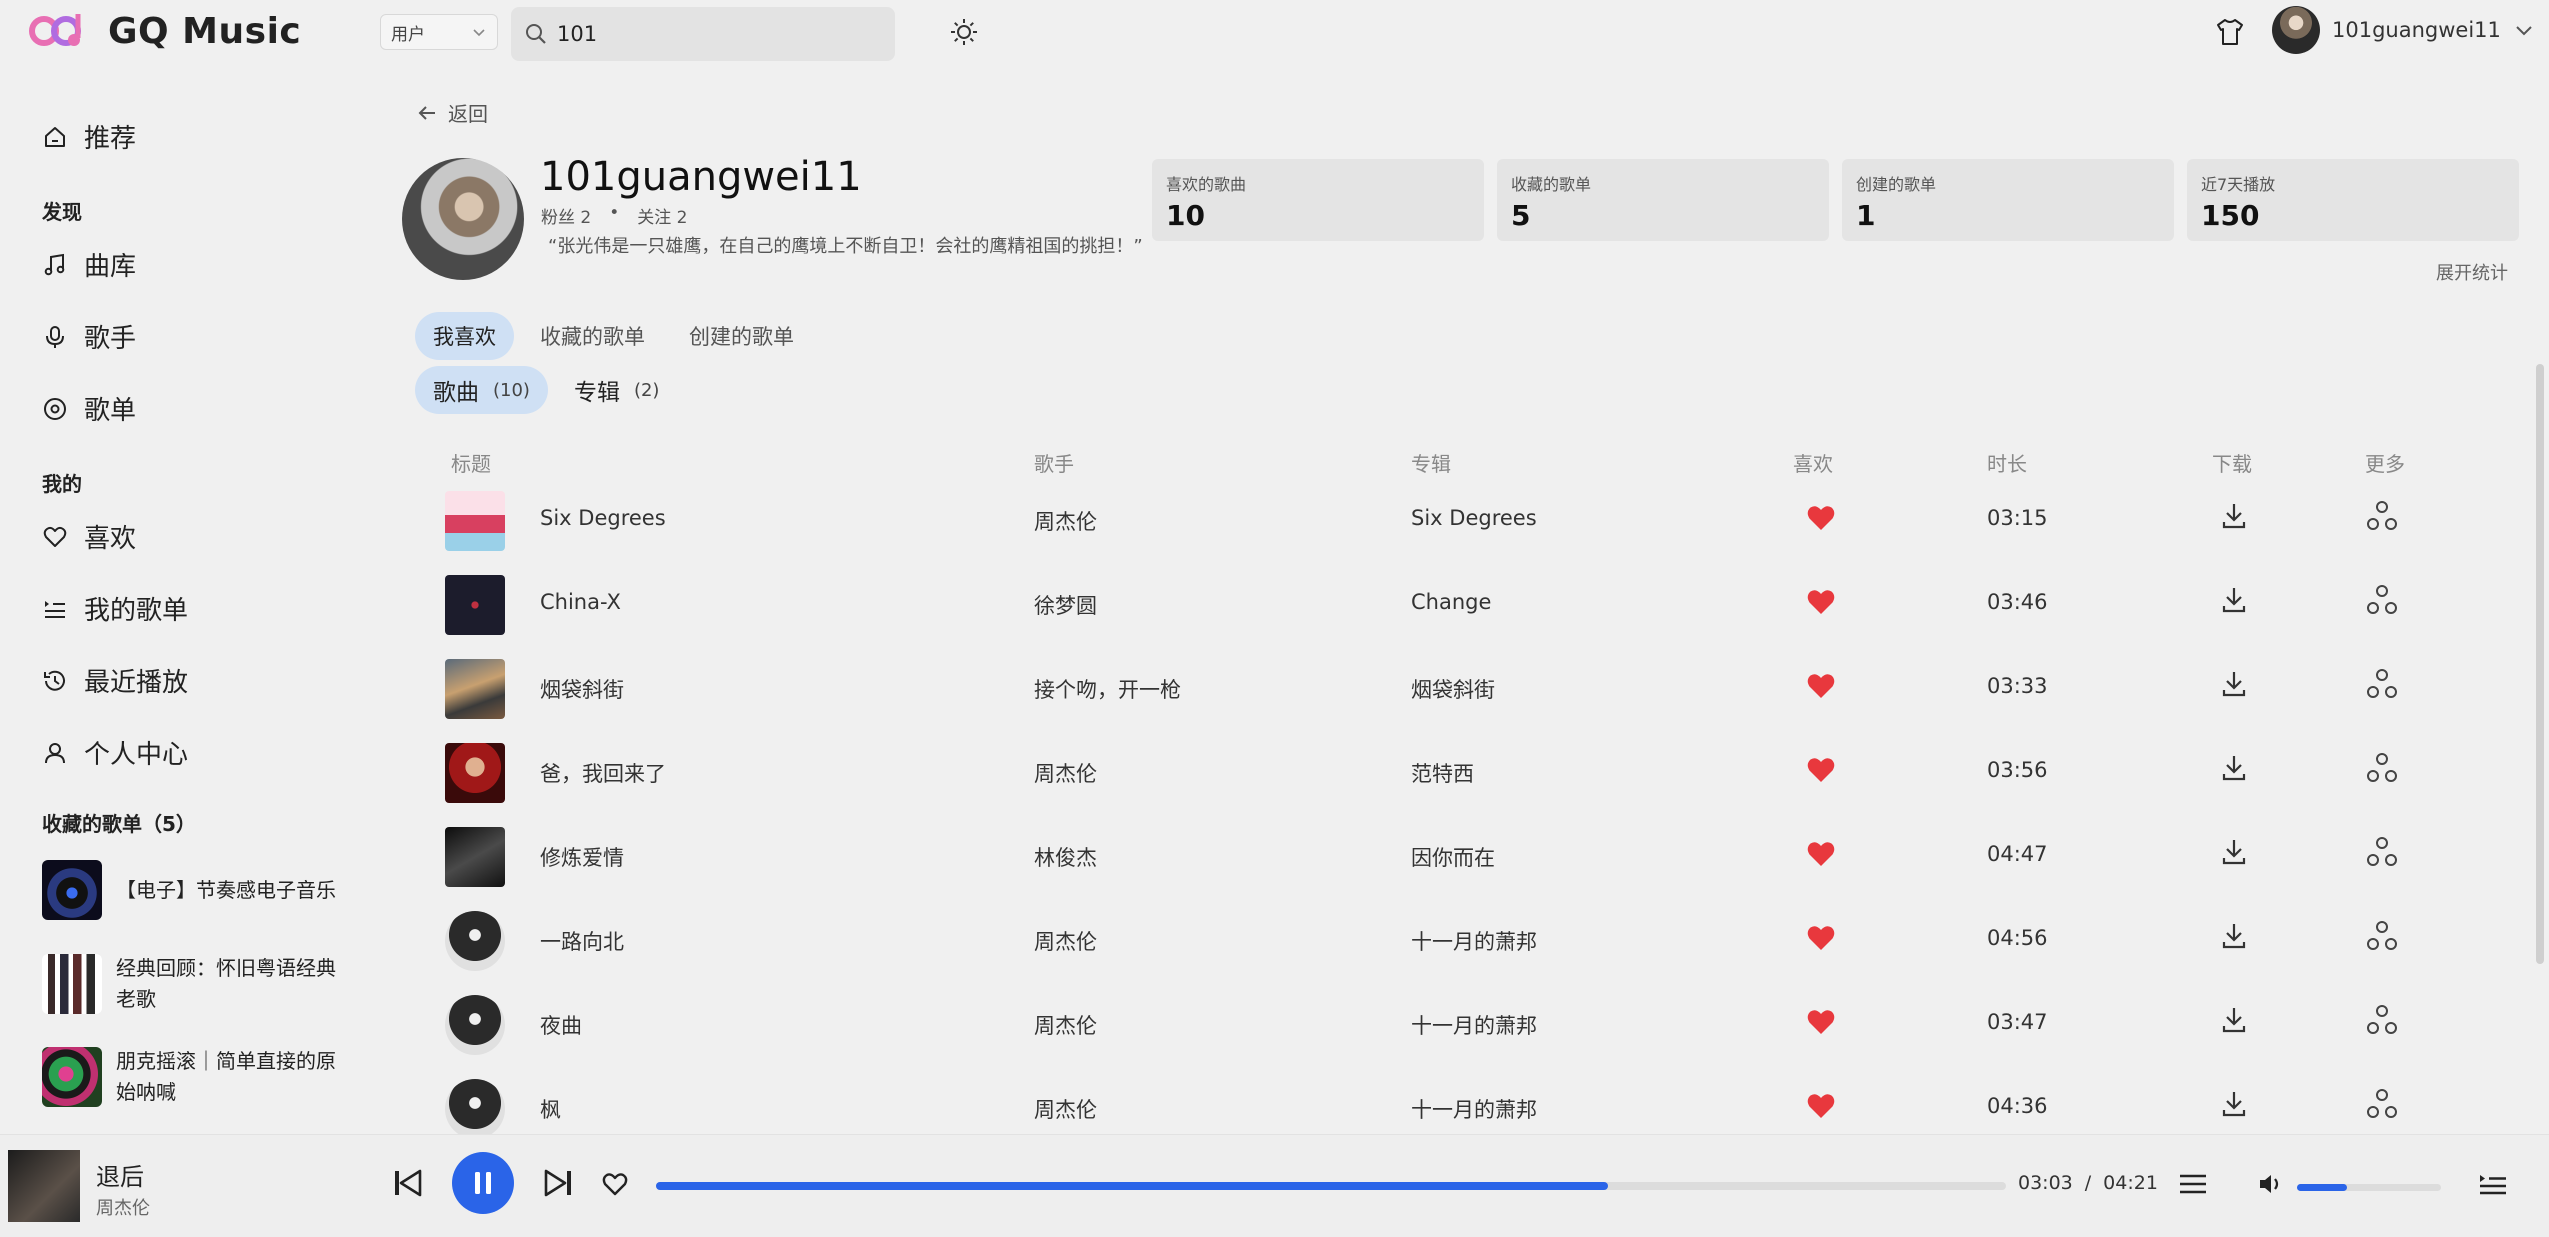 The width and height of the screenshot is (2549, 1237). Describe the element at coordinates (1442, 773) in the screenshot. I see `song-album: 范特西` at that location.